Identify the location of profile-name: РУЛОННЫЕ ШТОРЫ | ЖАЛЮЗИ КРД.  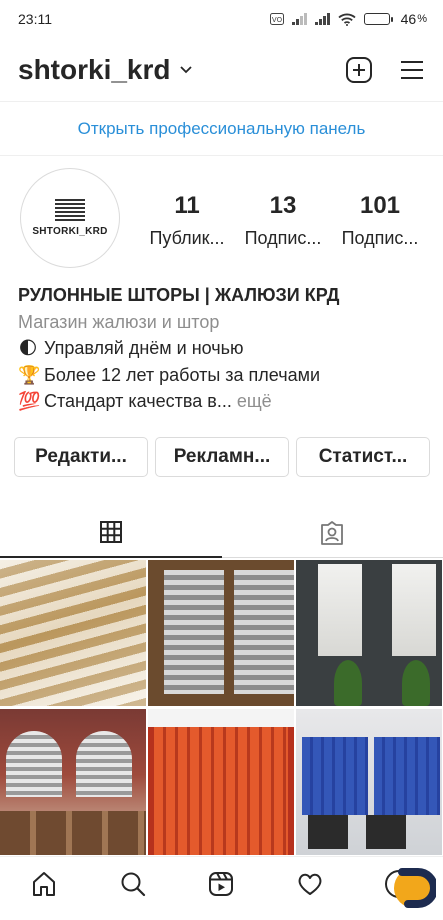
(179, 295).